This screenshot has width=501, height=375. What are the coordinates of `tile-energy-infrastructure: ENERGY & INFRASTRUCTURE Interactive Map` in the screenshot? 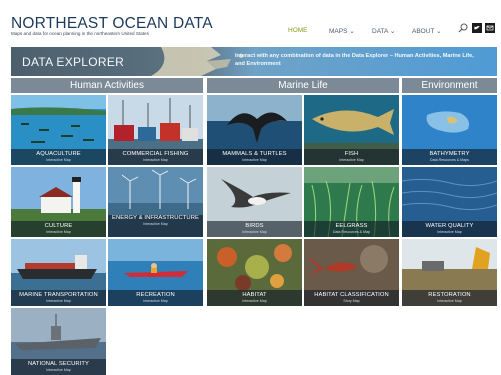 It's located at (155, 202).